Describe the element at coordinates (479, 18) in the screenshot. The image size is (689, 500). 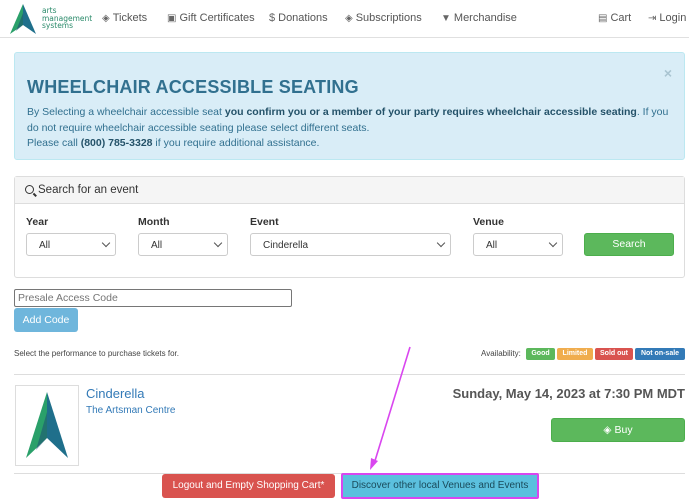
I see `nav-merchandise: ▼ Merchandise` at that location.